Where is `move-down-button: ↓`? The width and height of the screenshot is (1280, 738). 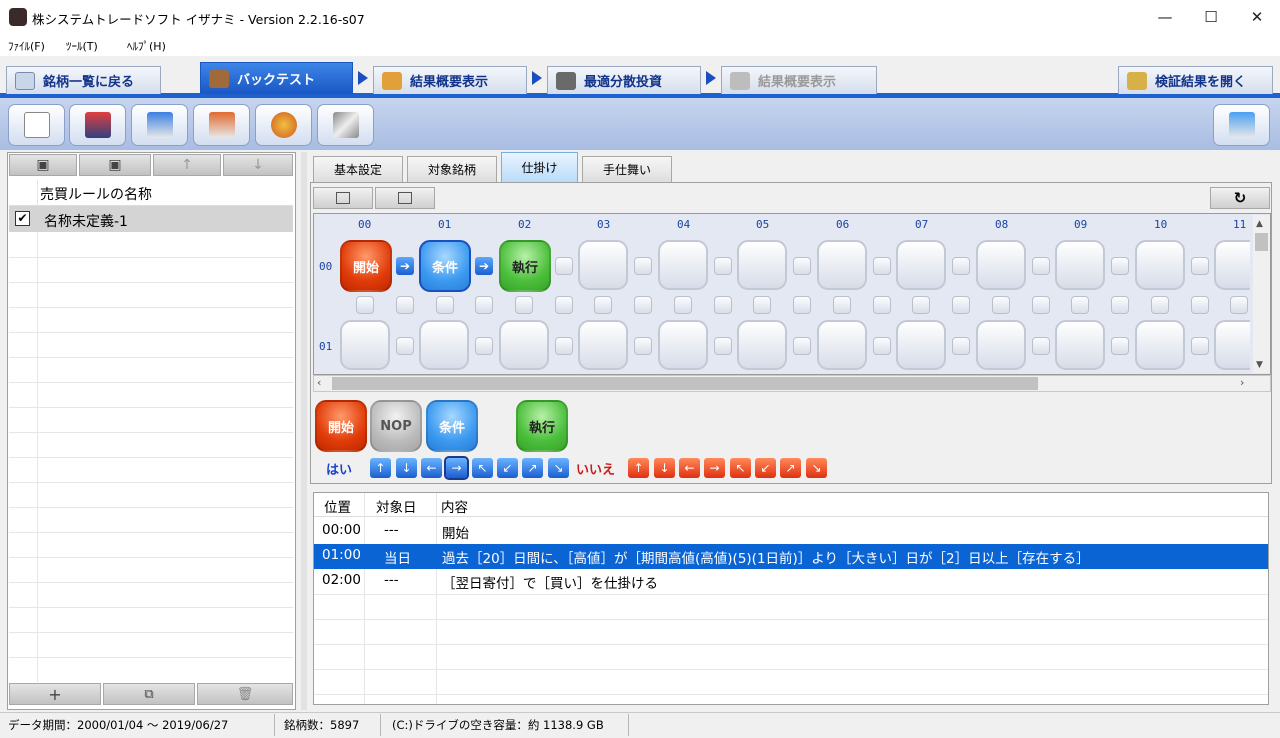
move-down-button: ↓ is located at coordinates (258, 165).